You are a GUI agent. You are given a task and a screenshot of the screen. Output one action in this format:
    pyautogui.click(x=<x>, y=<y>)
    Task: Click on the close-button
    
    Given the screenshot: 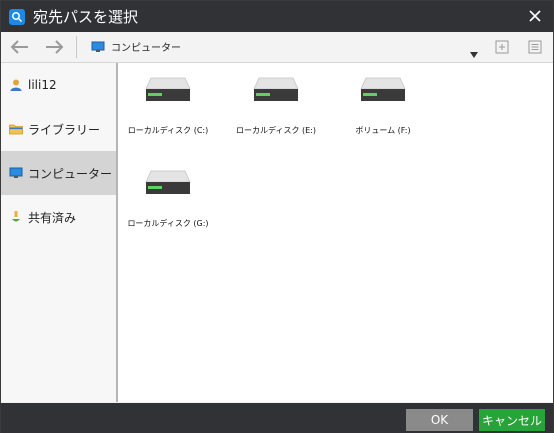 What is the action you would take?
    pyautogui.click(x=535, y=16)
    